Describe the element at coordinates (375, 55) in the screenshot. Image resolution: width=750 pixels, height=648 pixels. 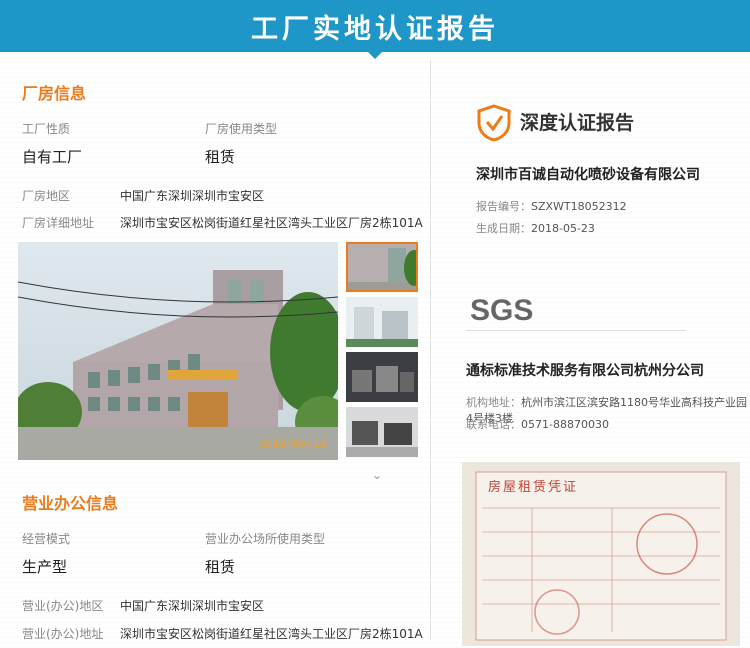
I see `banner-notch` at that location.